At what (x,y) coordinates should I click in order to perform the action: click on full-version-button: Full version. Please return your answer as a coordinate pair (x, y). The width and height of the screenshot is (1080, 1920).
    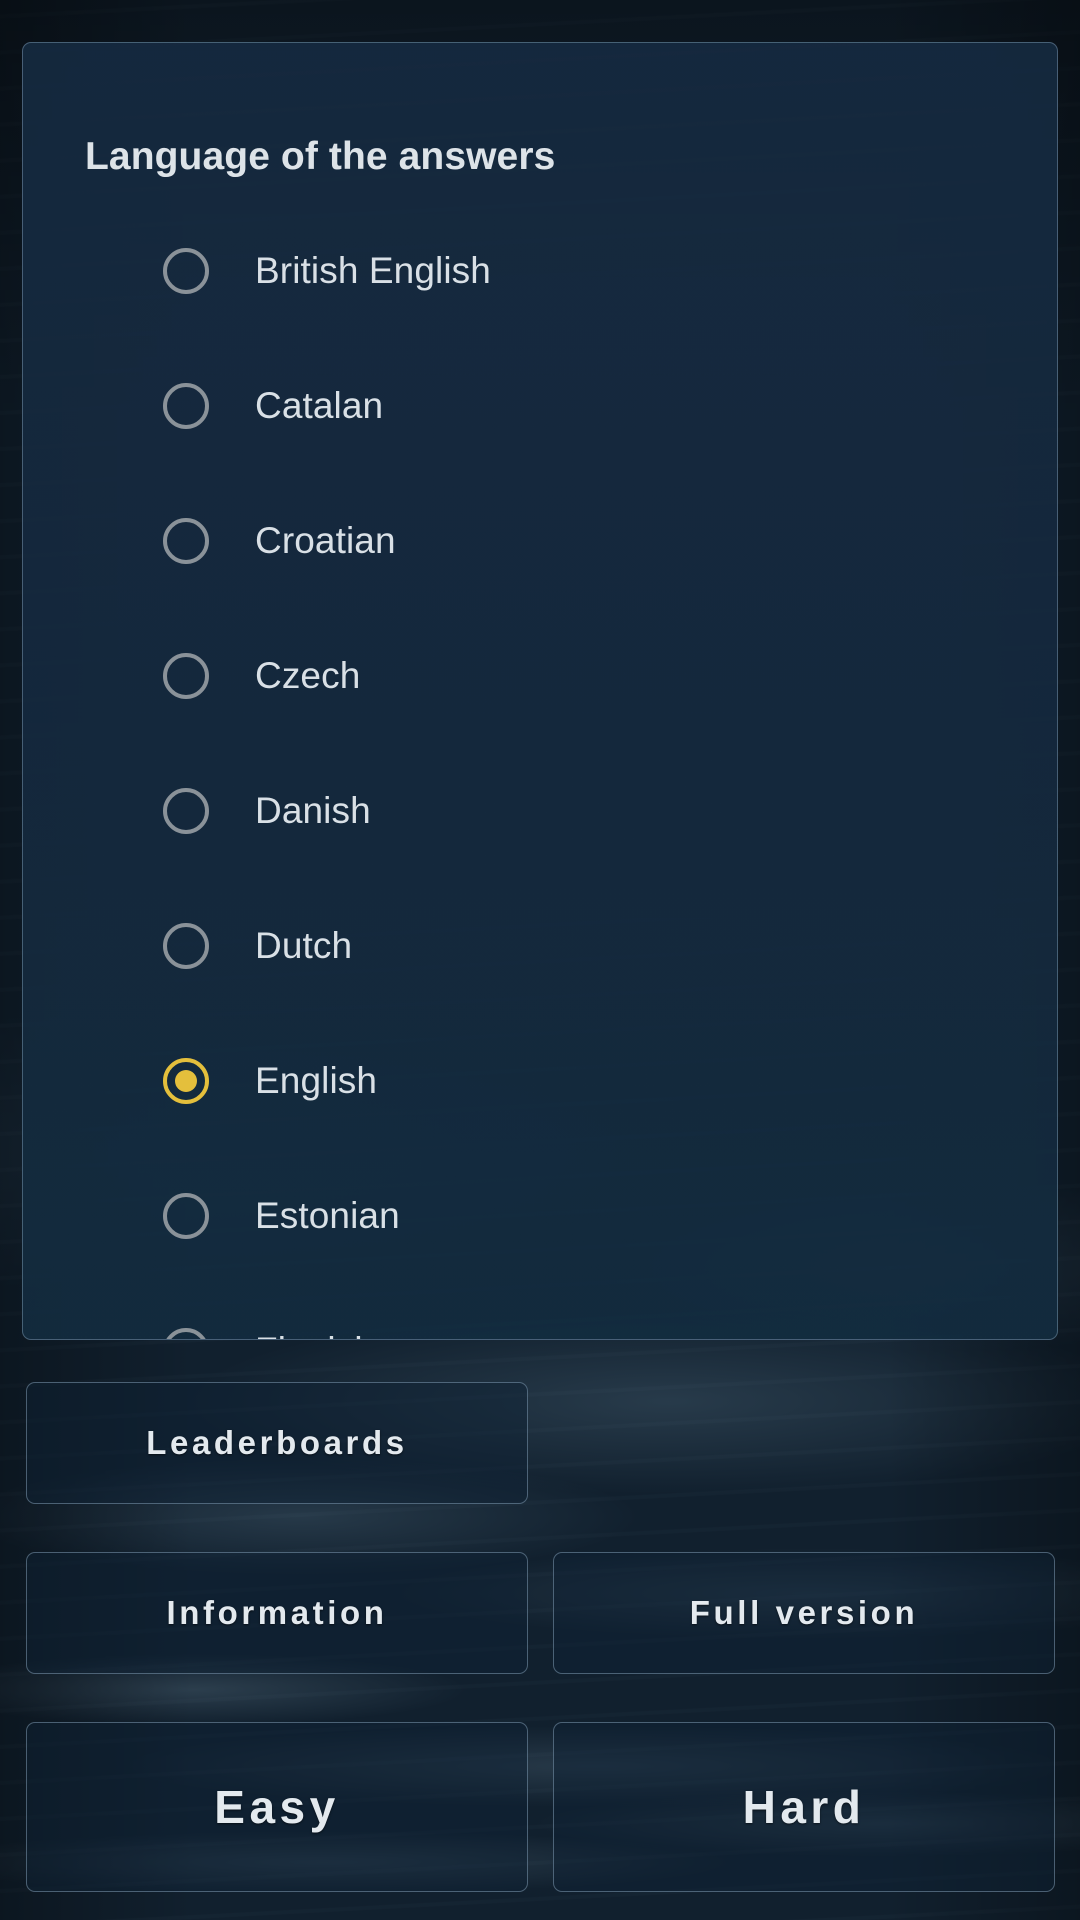
    Looking at the image, I should click on (804, 1613).